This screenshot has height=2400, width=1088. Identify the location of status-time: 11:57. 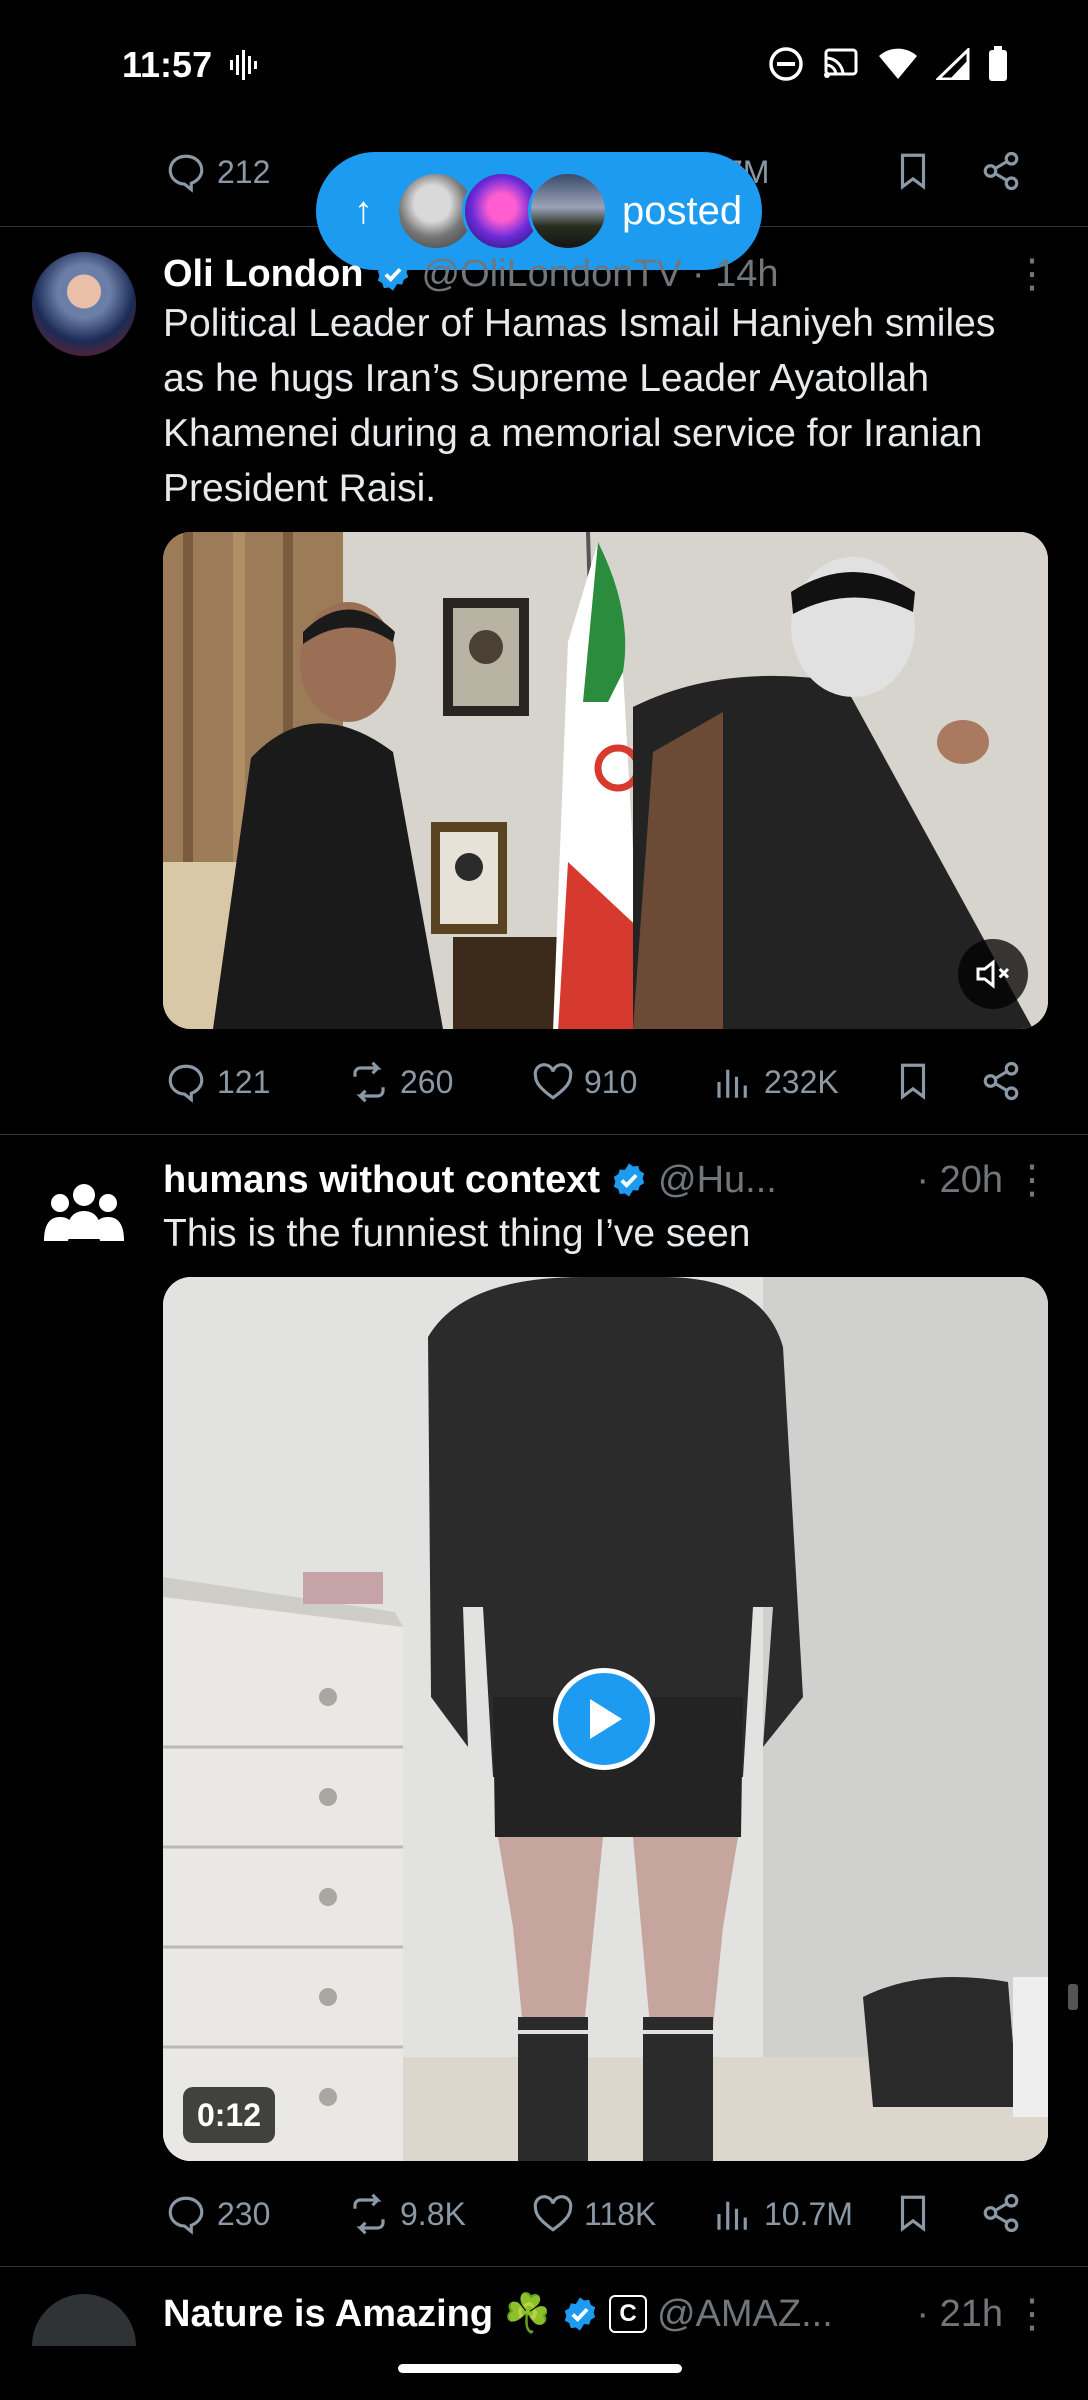
(167, 64).